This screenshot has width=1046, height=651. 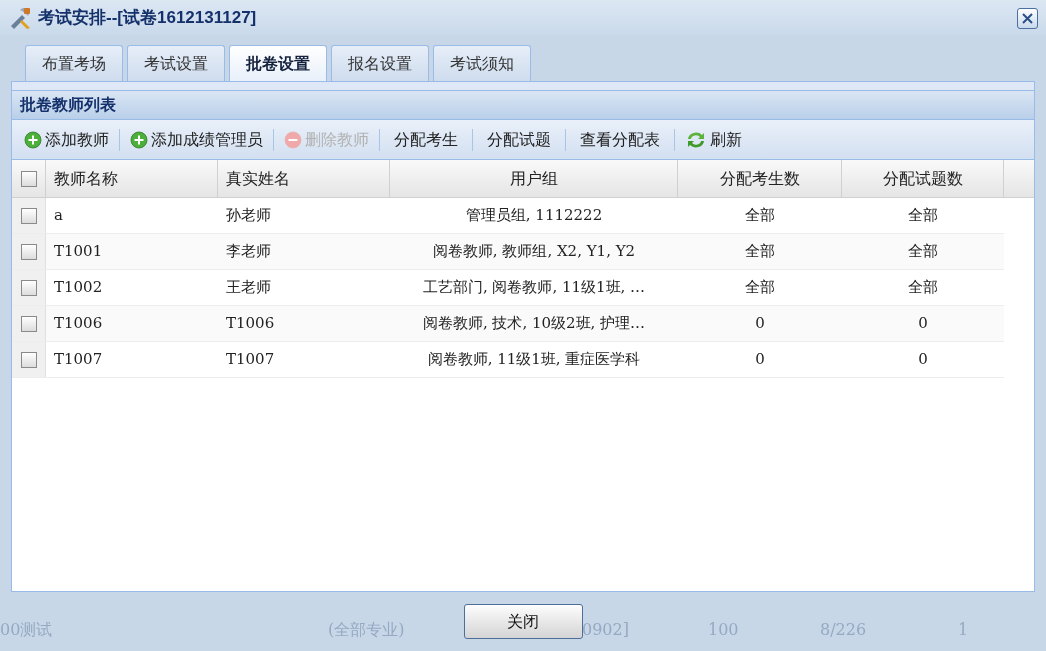 What do you see at coordinates (196, 139) in the screenshot?
I see `toolbar-button: 添加成绩管理员` at bounding box center [196, 139].